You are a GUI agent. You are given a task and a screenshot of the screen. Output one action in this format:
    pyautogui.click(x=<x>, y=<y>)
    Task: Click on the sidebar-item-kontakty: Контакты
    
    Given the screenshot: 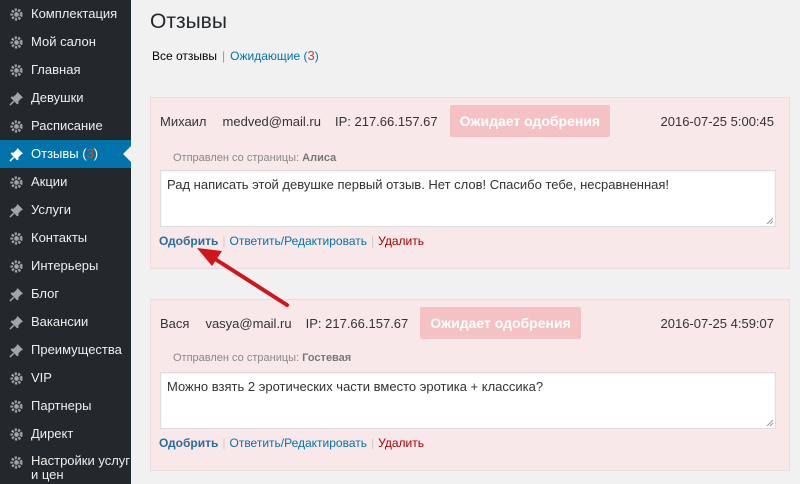 What is the action you would take?
    pyautogui.click(x=65, y=238)
    